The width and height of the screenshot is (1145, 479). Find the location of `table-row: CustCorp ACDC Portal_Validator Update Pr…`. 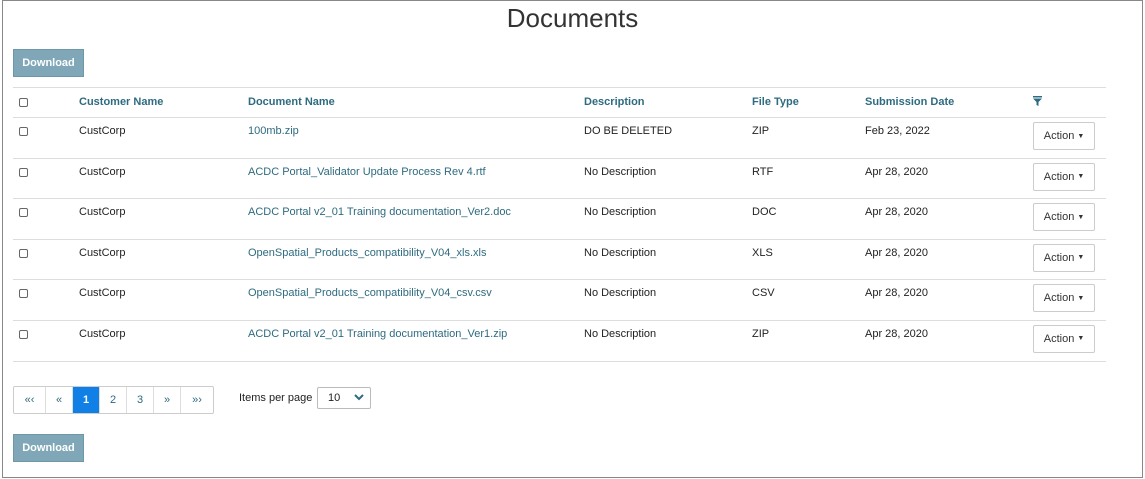

table-row: CustCorp ACDC Portal_Validator Update Pr… is located at coordinates (559, 179).